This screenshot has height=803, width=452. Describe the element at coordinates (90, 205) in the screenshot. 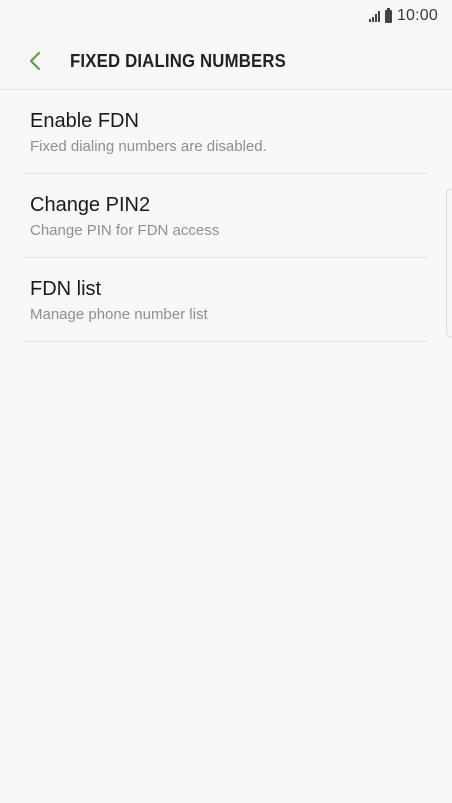

I see `setting-label: Change PIN2` at that location.